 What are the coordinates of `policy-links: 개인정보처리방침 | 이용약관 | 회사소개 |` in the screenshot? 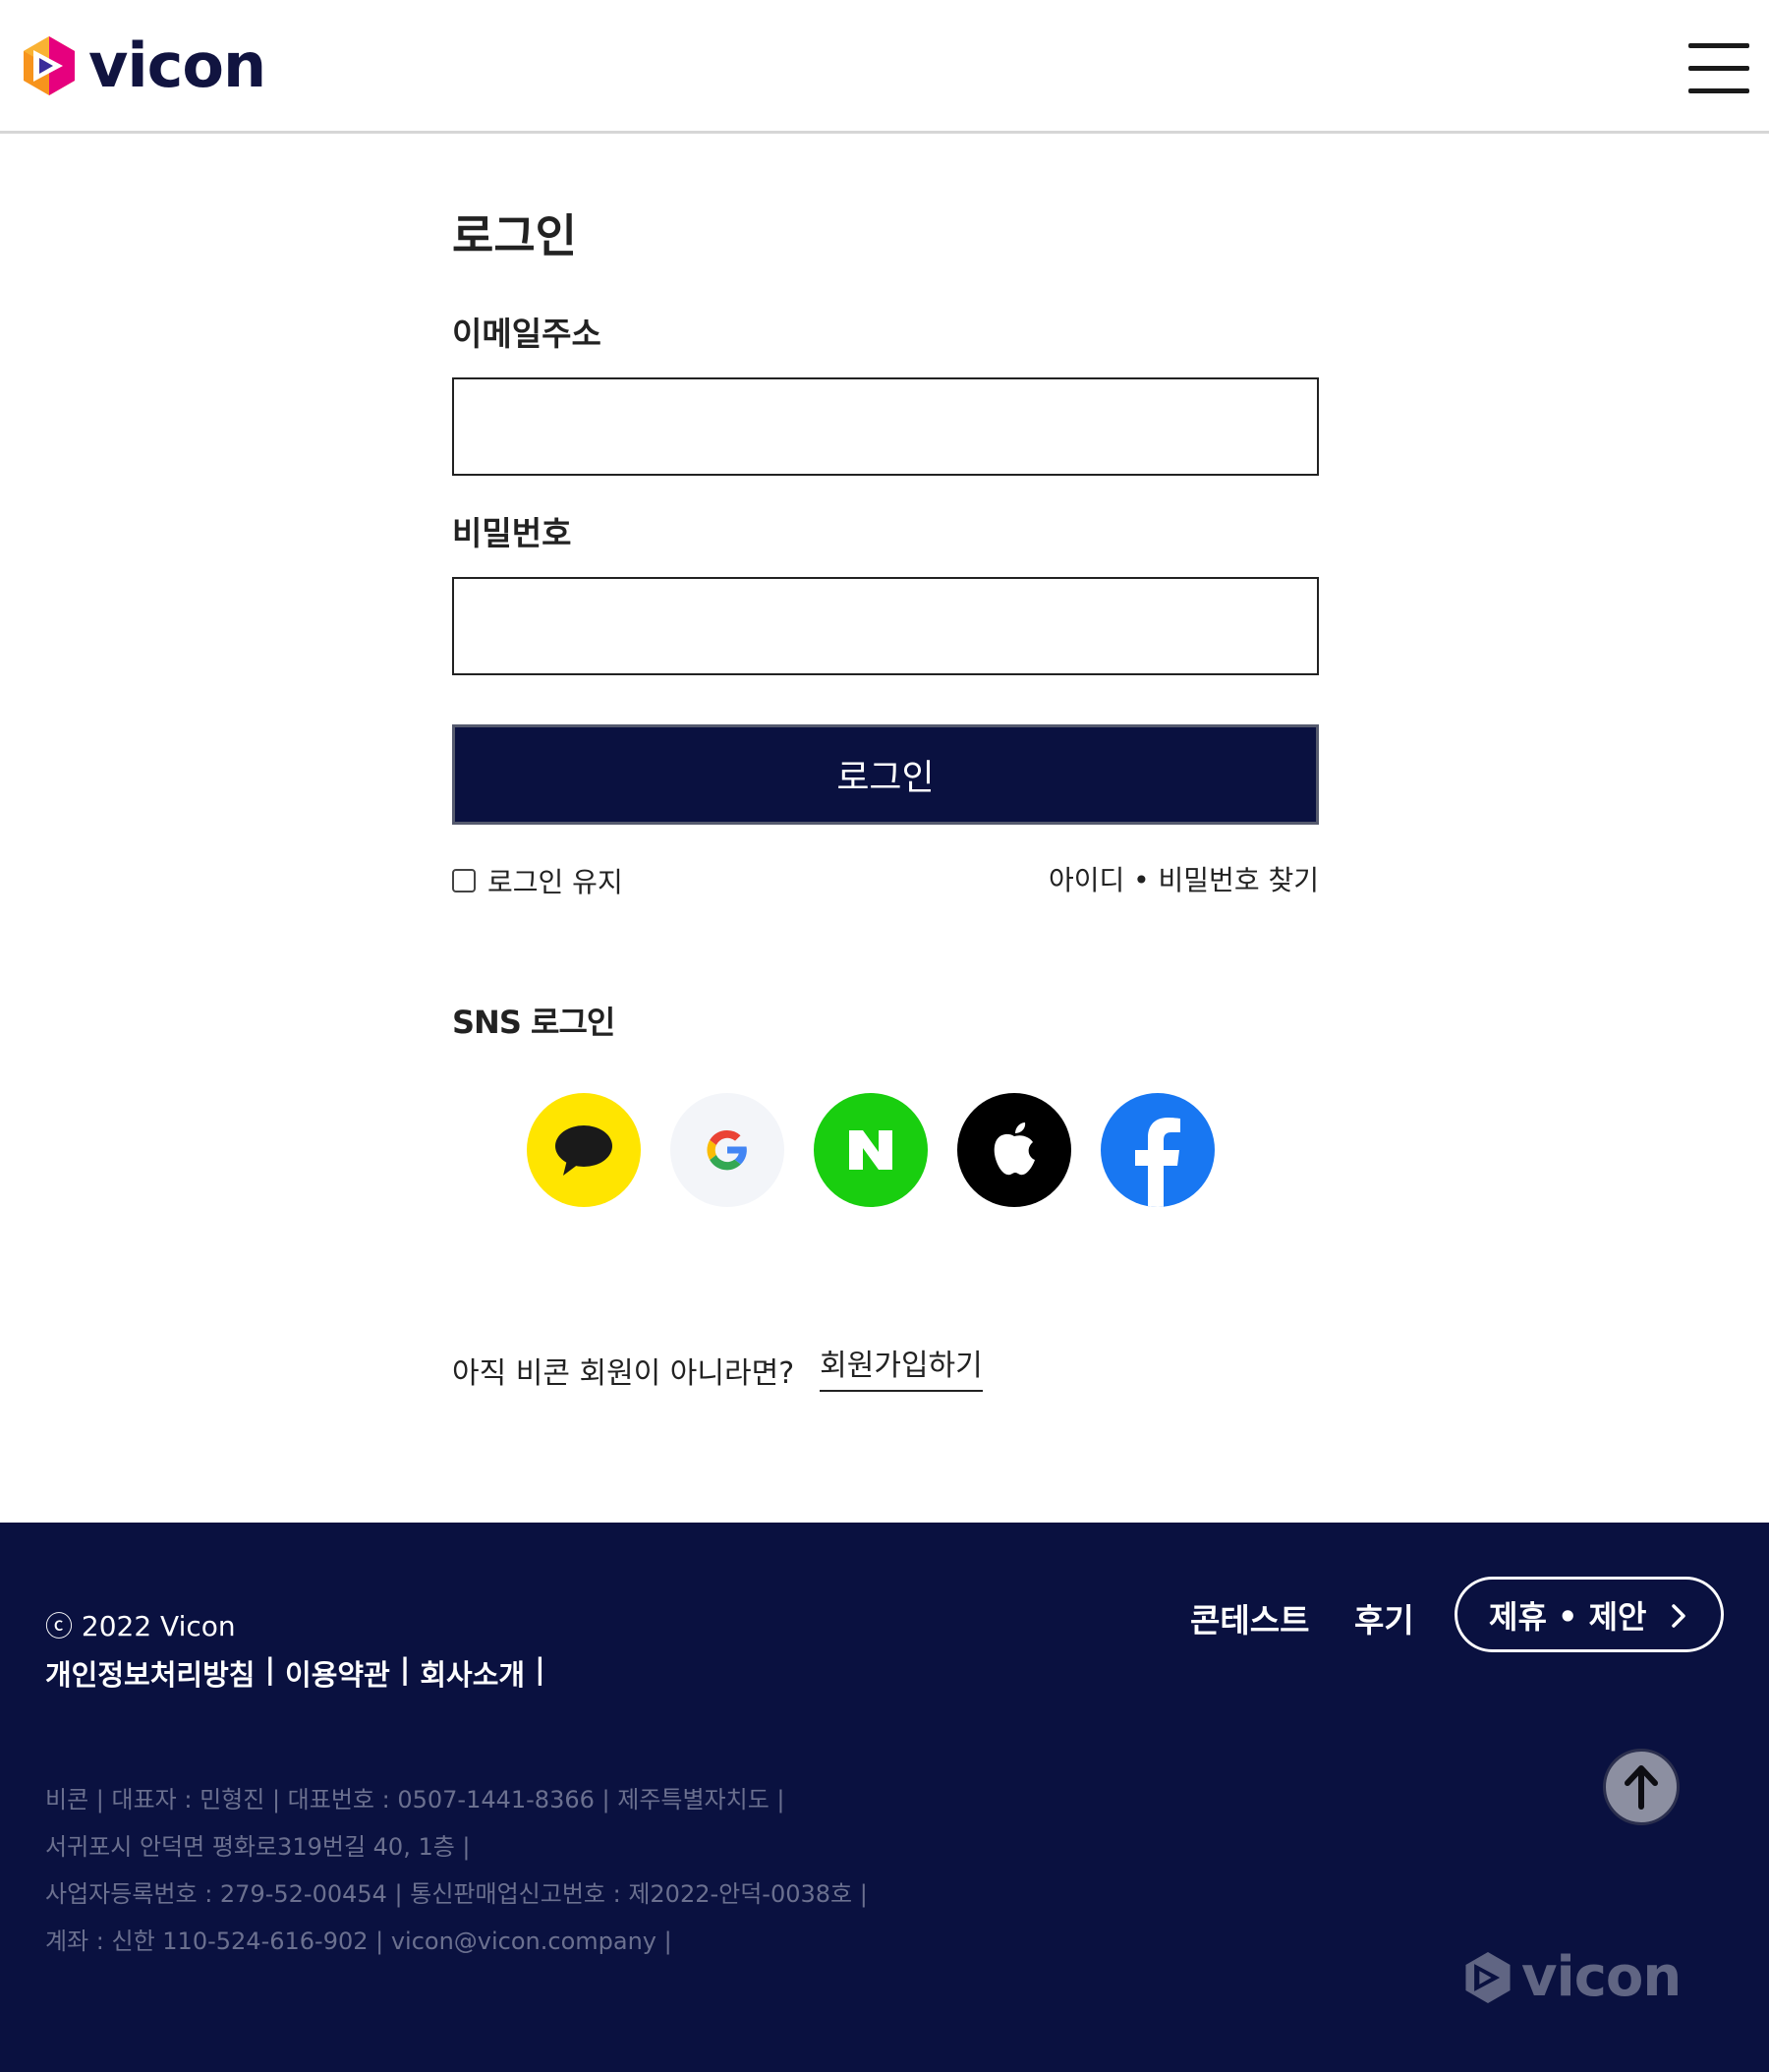 It's located at (295, 1673).